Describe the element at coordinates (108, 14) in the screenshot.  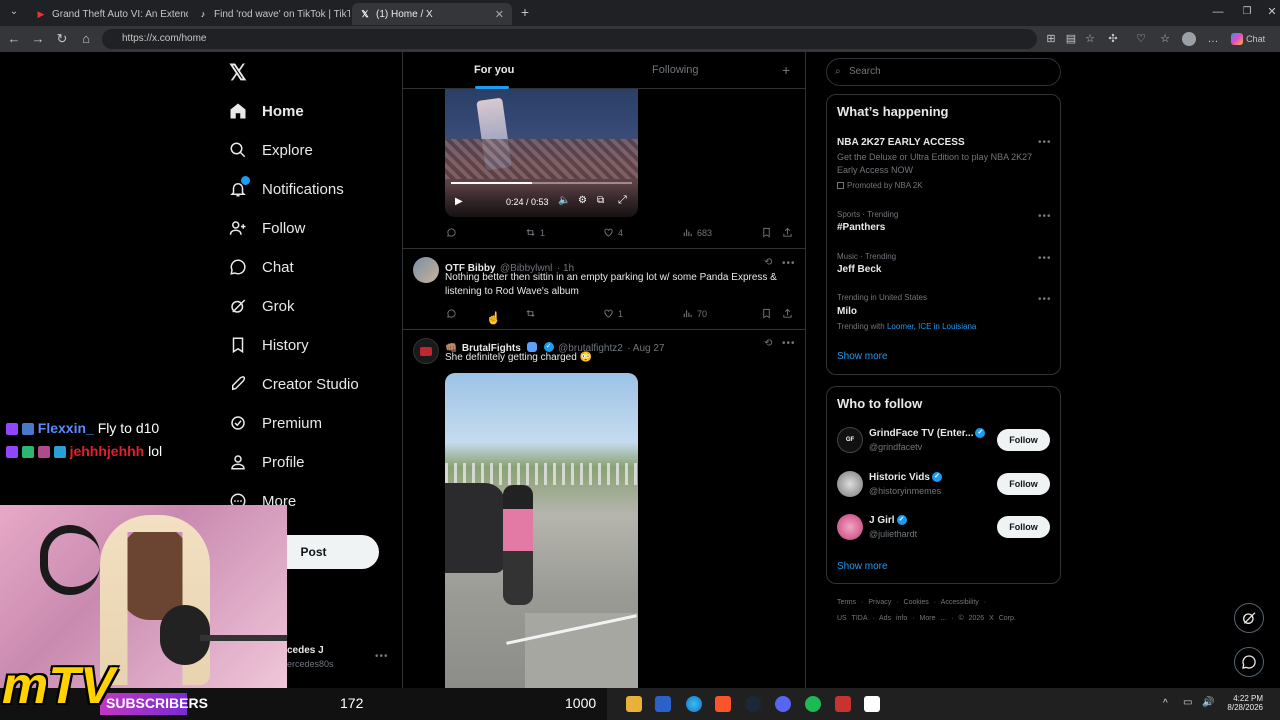
I see `browser-tab: ▶ Grand Theft Auto VI: An Extended ✕` at that location.